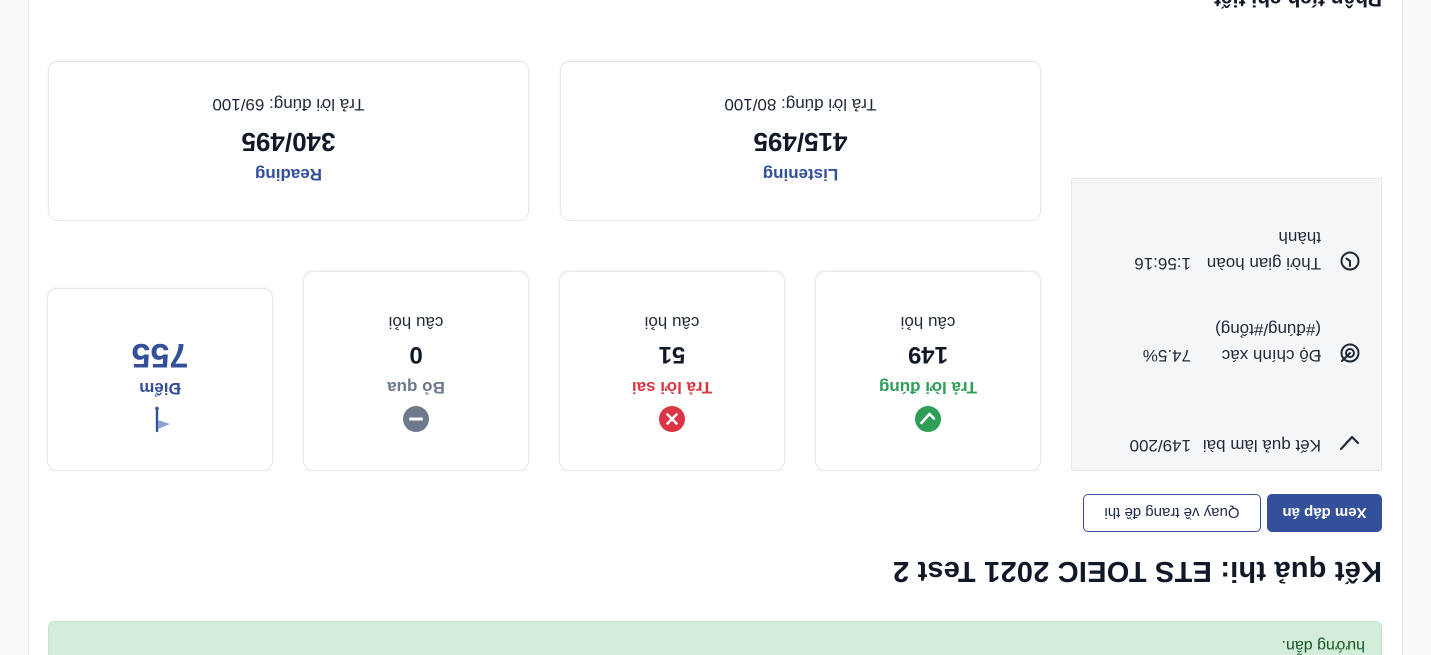 The image size is (1431, 655). What do you see at coordinates (416, 387) in the screenshot?
I see `skipped-label: Bỏ qua` at bounding box center [416, 387].